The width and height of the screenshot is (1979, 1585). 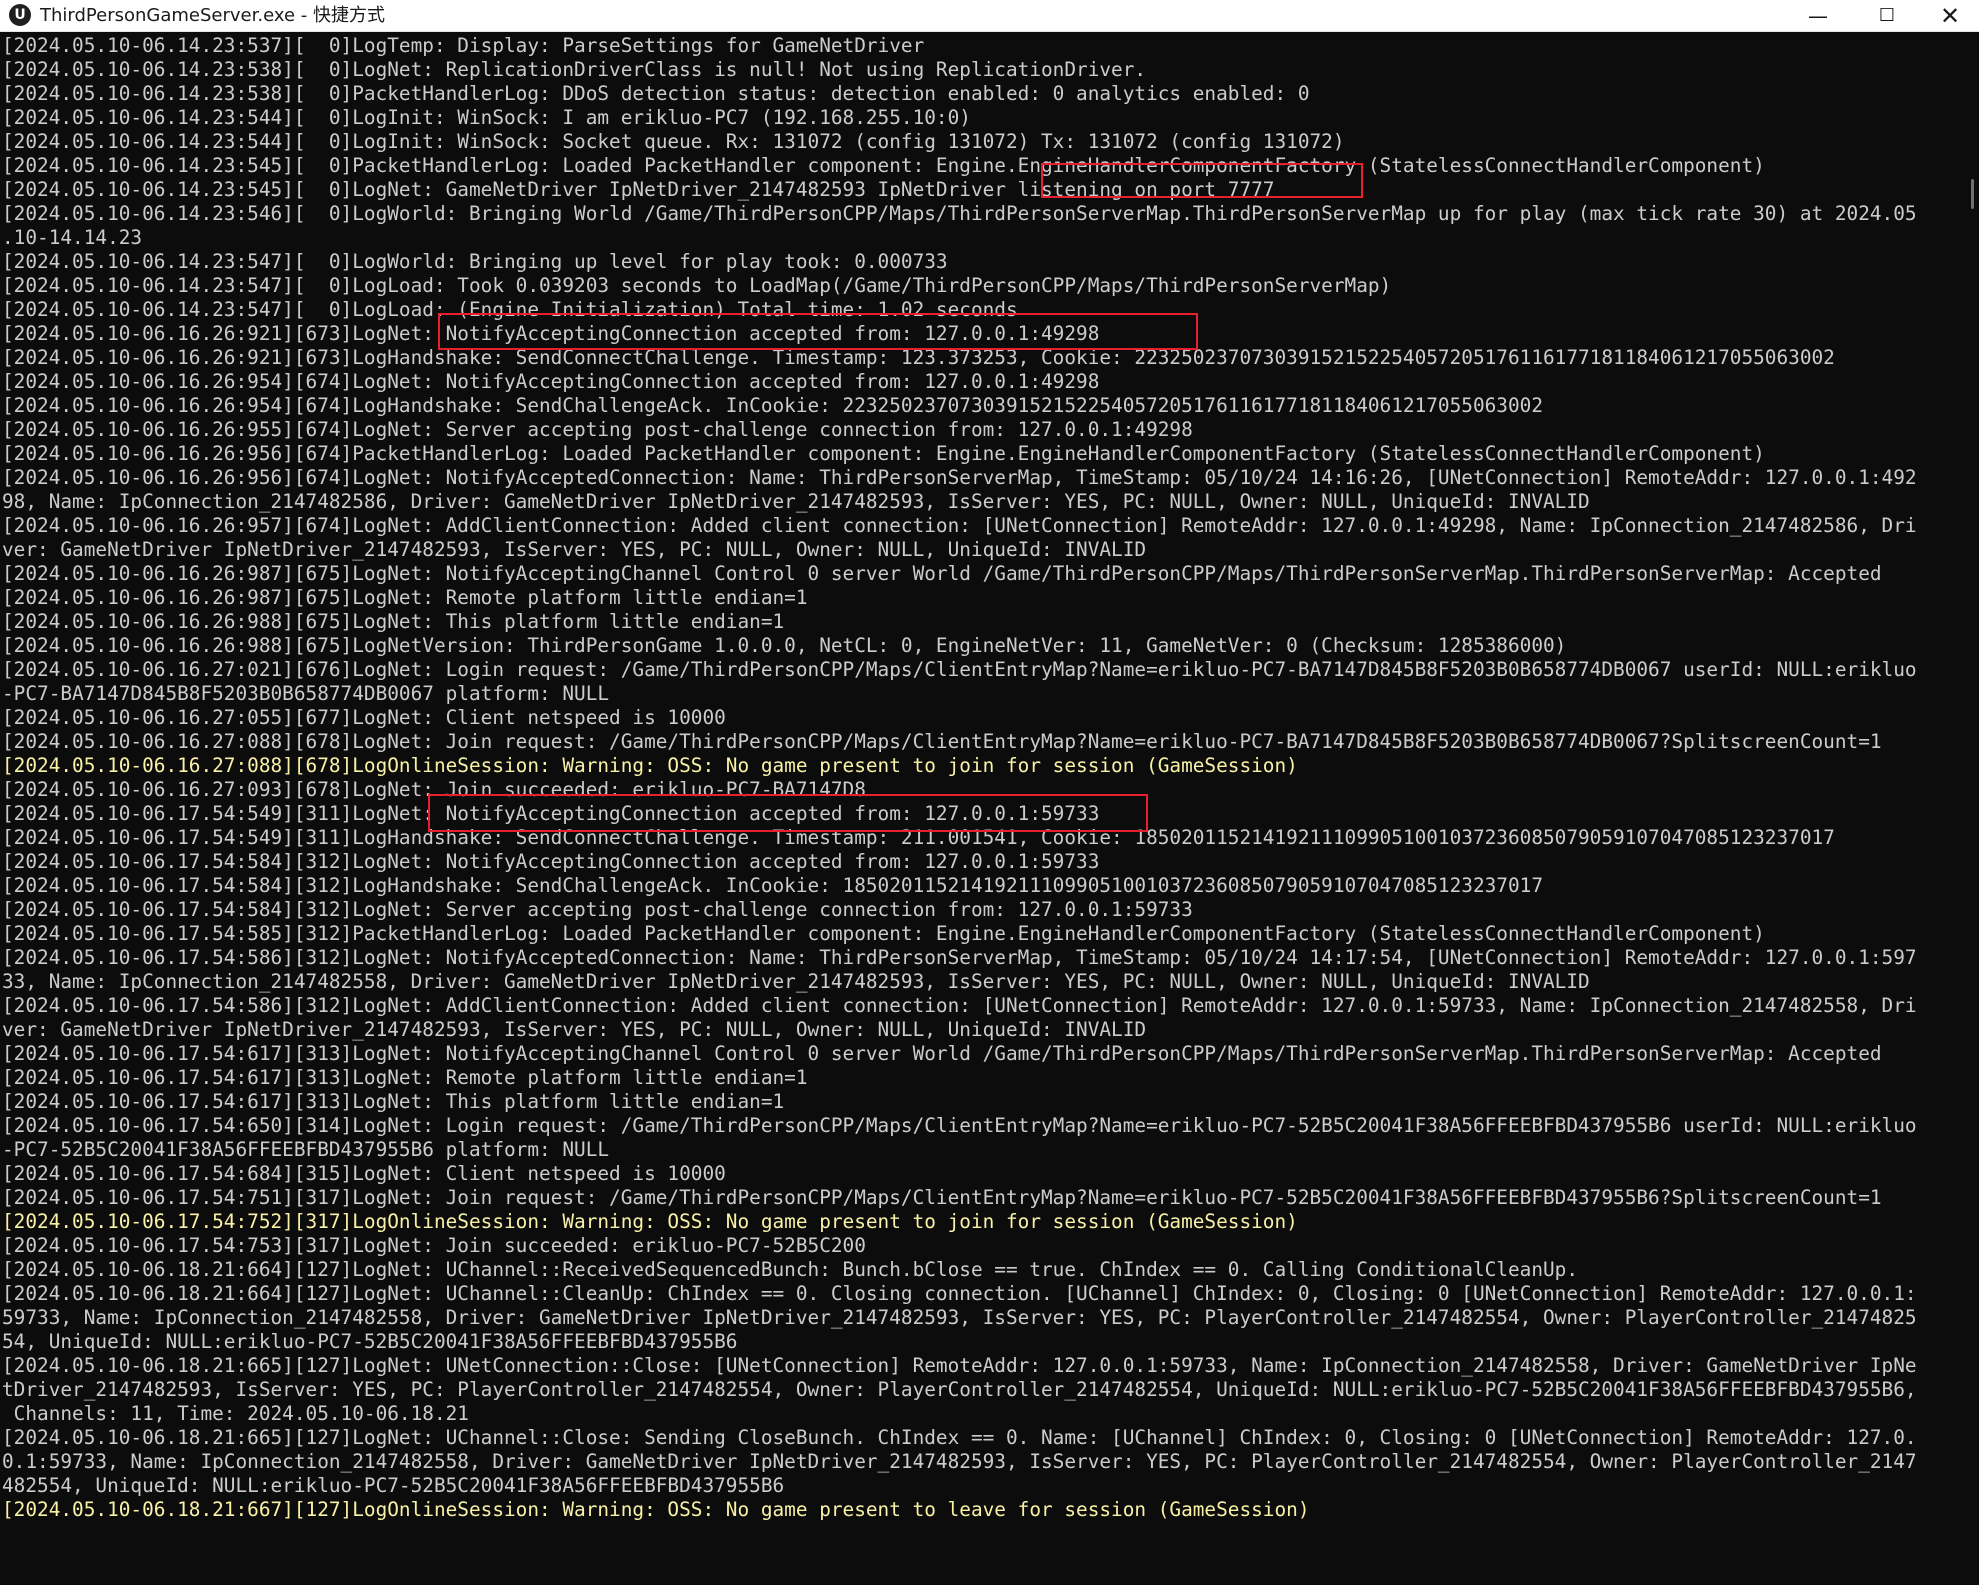 I want to click on highlight-listening-port, so click(x=1202, y=180).